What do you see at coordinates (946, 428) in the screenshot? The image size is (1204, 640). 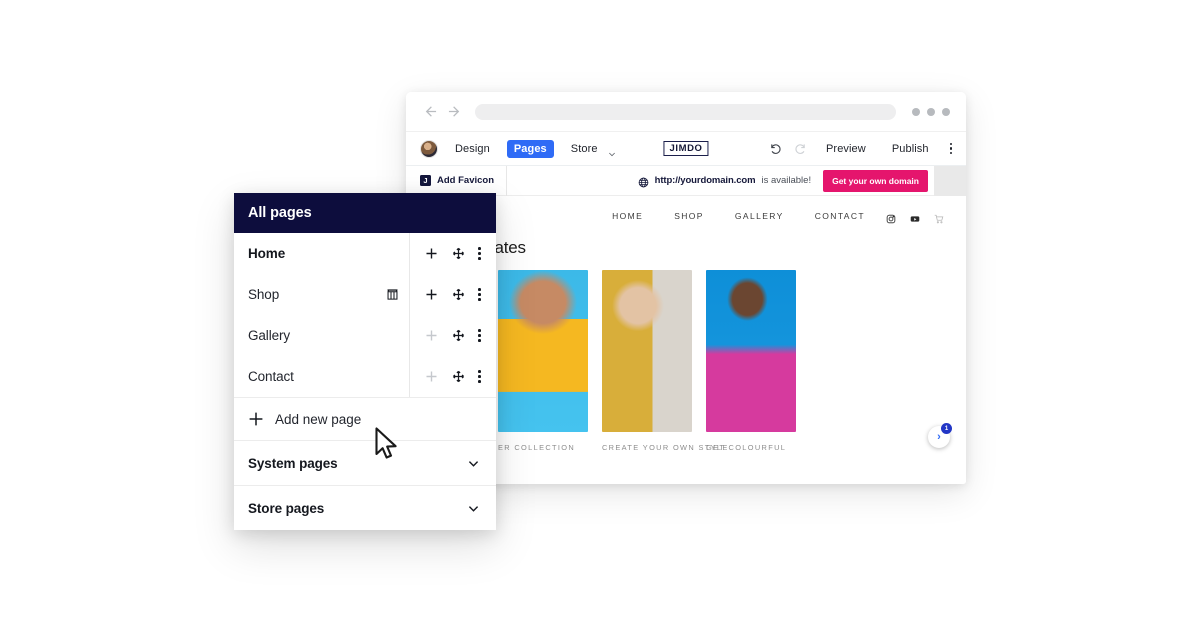 I see `chat-badge: 1` at bounding box center [946, 428].